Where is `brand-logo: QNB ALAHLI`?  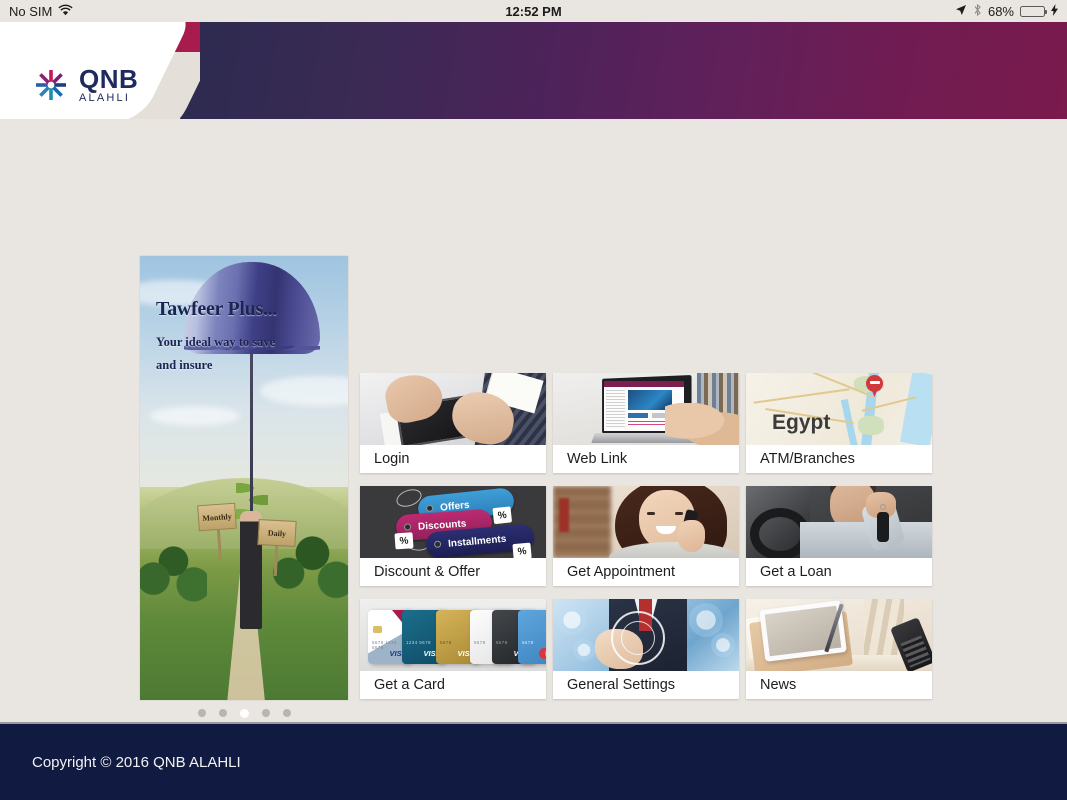 brand-logo: QNB ALAHLI is located at coordinates (85, 85).